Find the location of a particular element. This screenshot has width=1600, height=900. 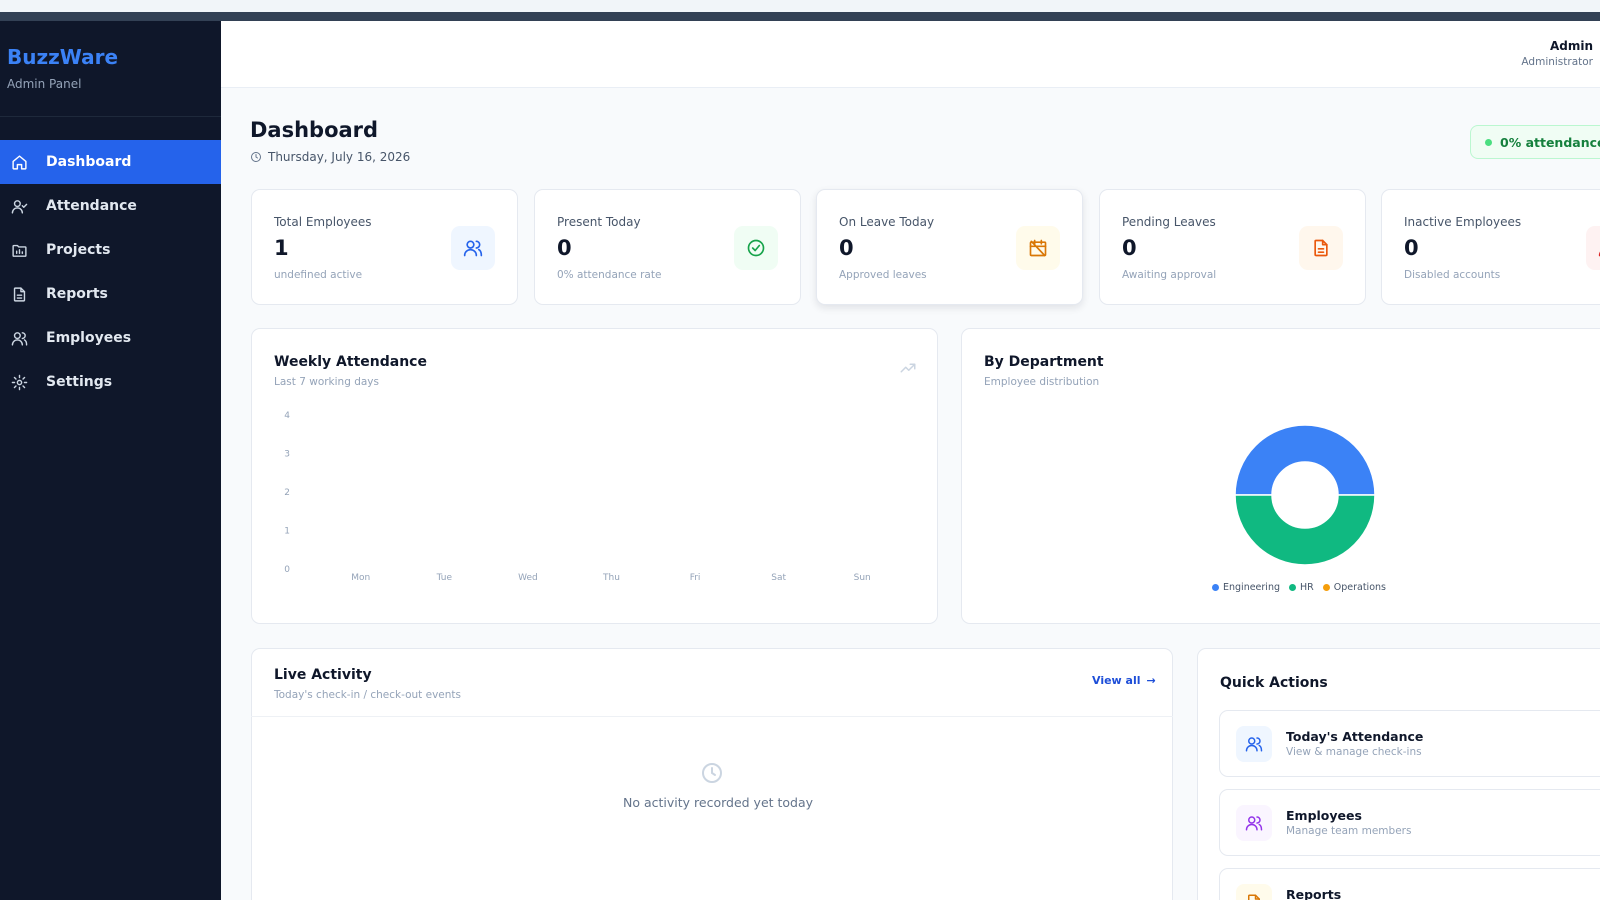

stat-sub: Disabled accounts is located at coordinates (1452, 275).